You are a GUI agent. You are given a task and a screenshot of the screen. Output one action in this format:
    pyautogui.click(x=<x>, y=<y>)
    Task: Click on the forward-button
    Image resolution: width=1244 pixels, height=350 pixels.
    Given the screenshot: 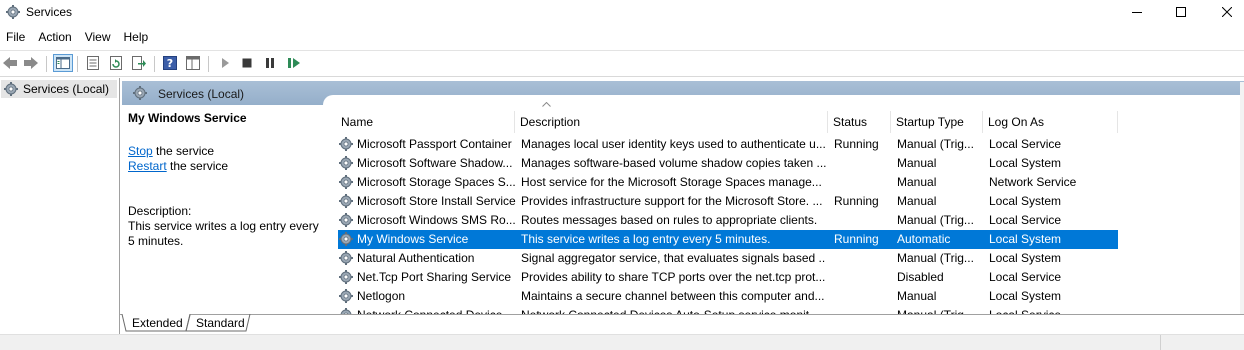 What is the action you would take?
    pyautogui.click(x=31, y=63)
    